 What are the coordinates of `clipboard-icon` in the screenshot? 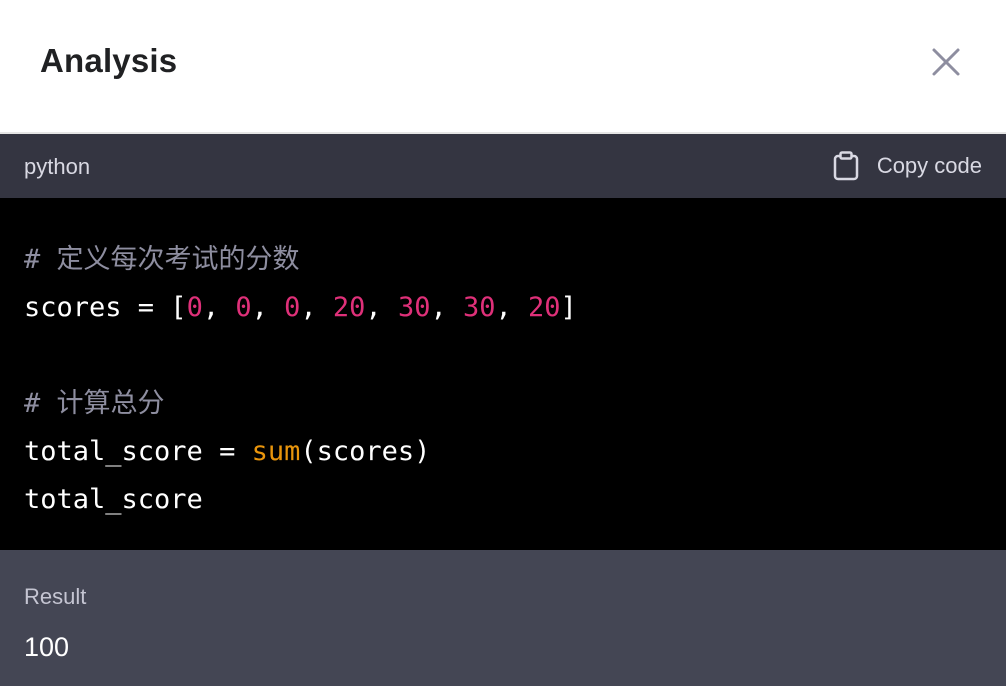 It's located at (846, 166).